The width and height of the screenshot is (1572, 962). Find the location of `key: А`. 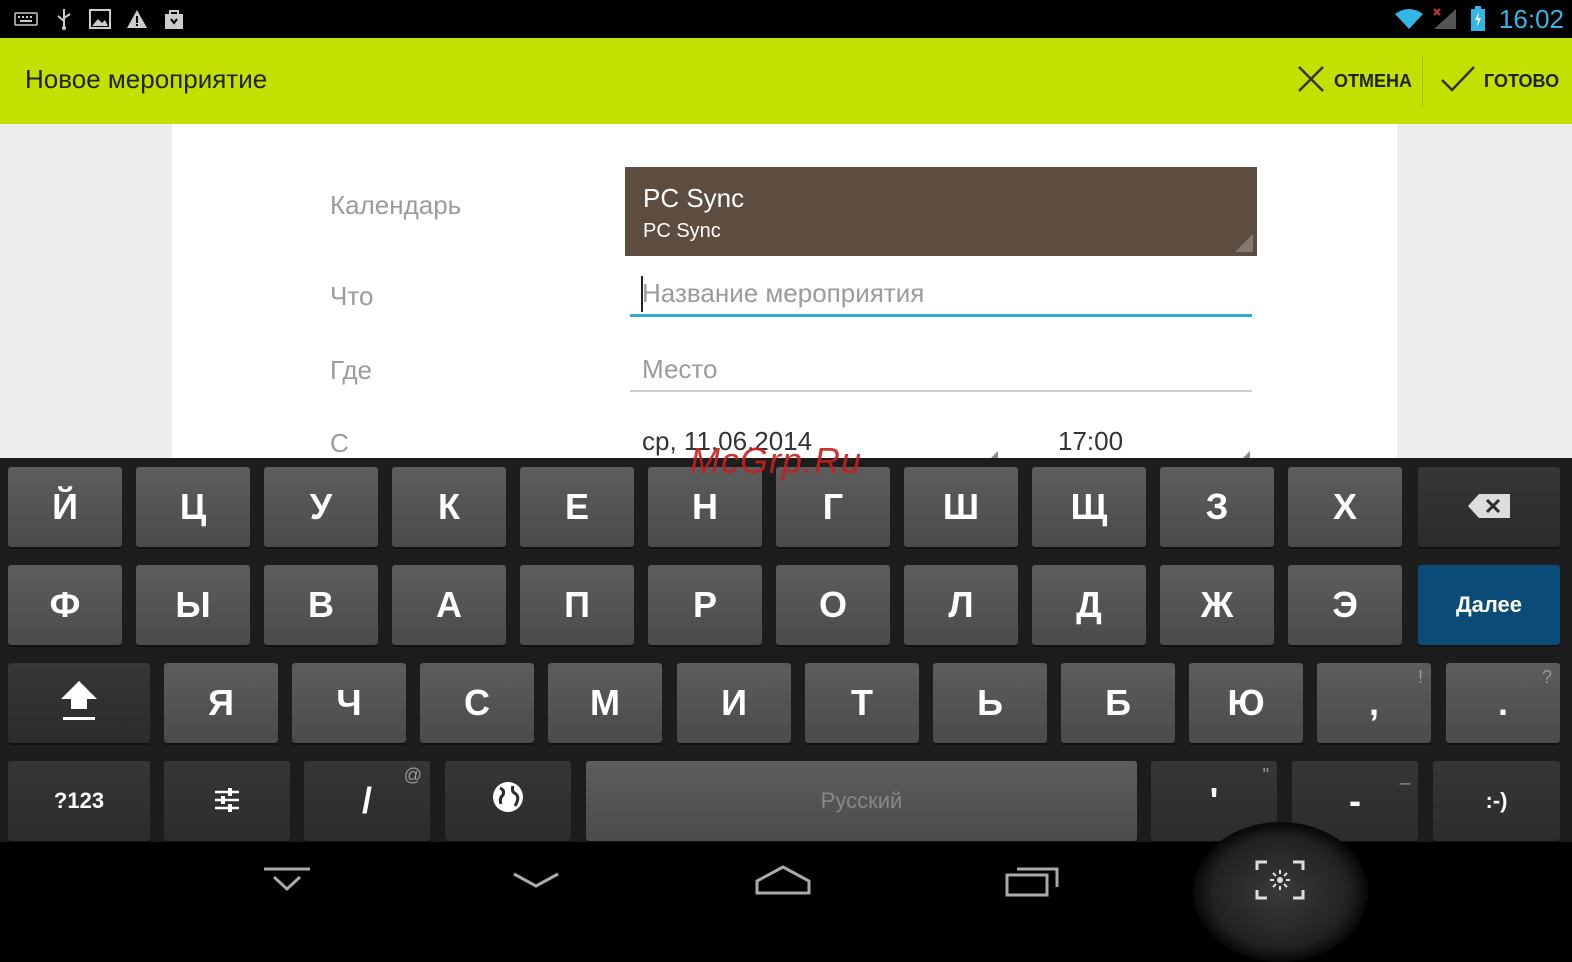

key: А is located at coordinates (449, 605).